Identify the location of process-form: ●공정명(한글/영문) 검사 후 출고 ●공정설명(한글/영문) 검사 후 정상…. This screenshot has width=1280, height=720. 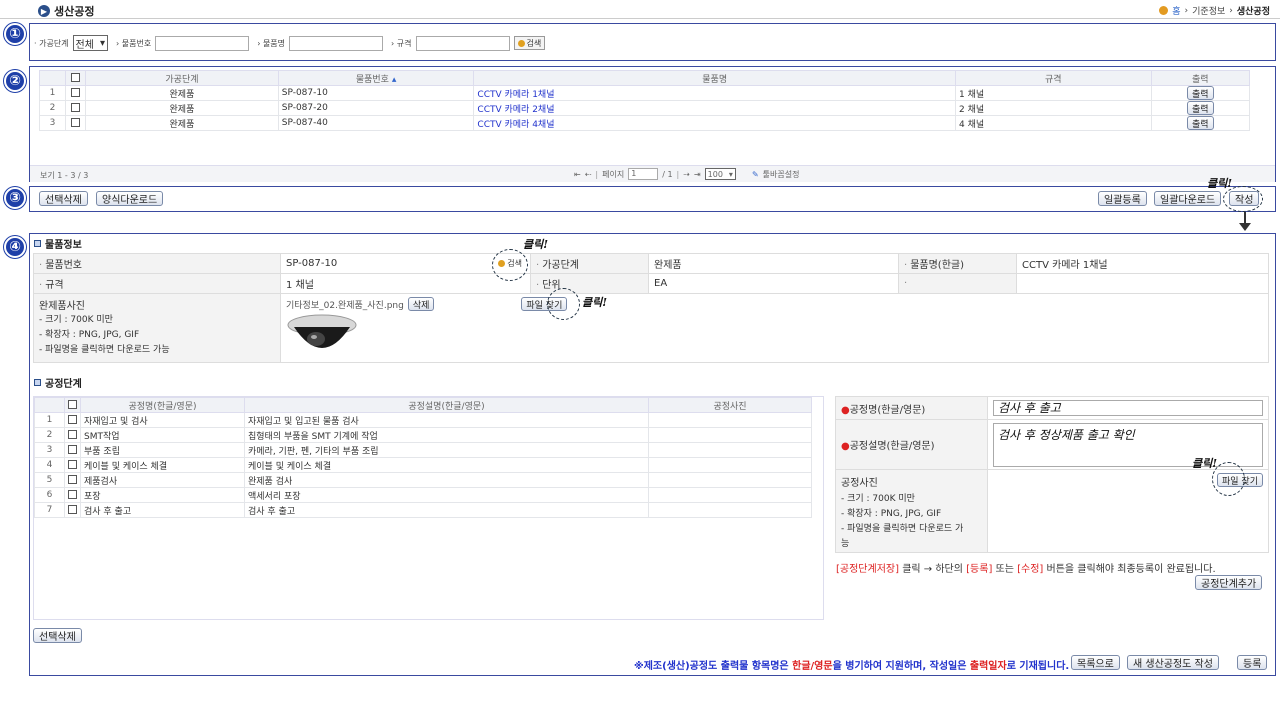
(1052, 474).